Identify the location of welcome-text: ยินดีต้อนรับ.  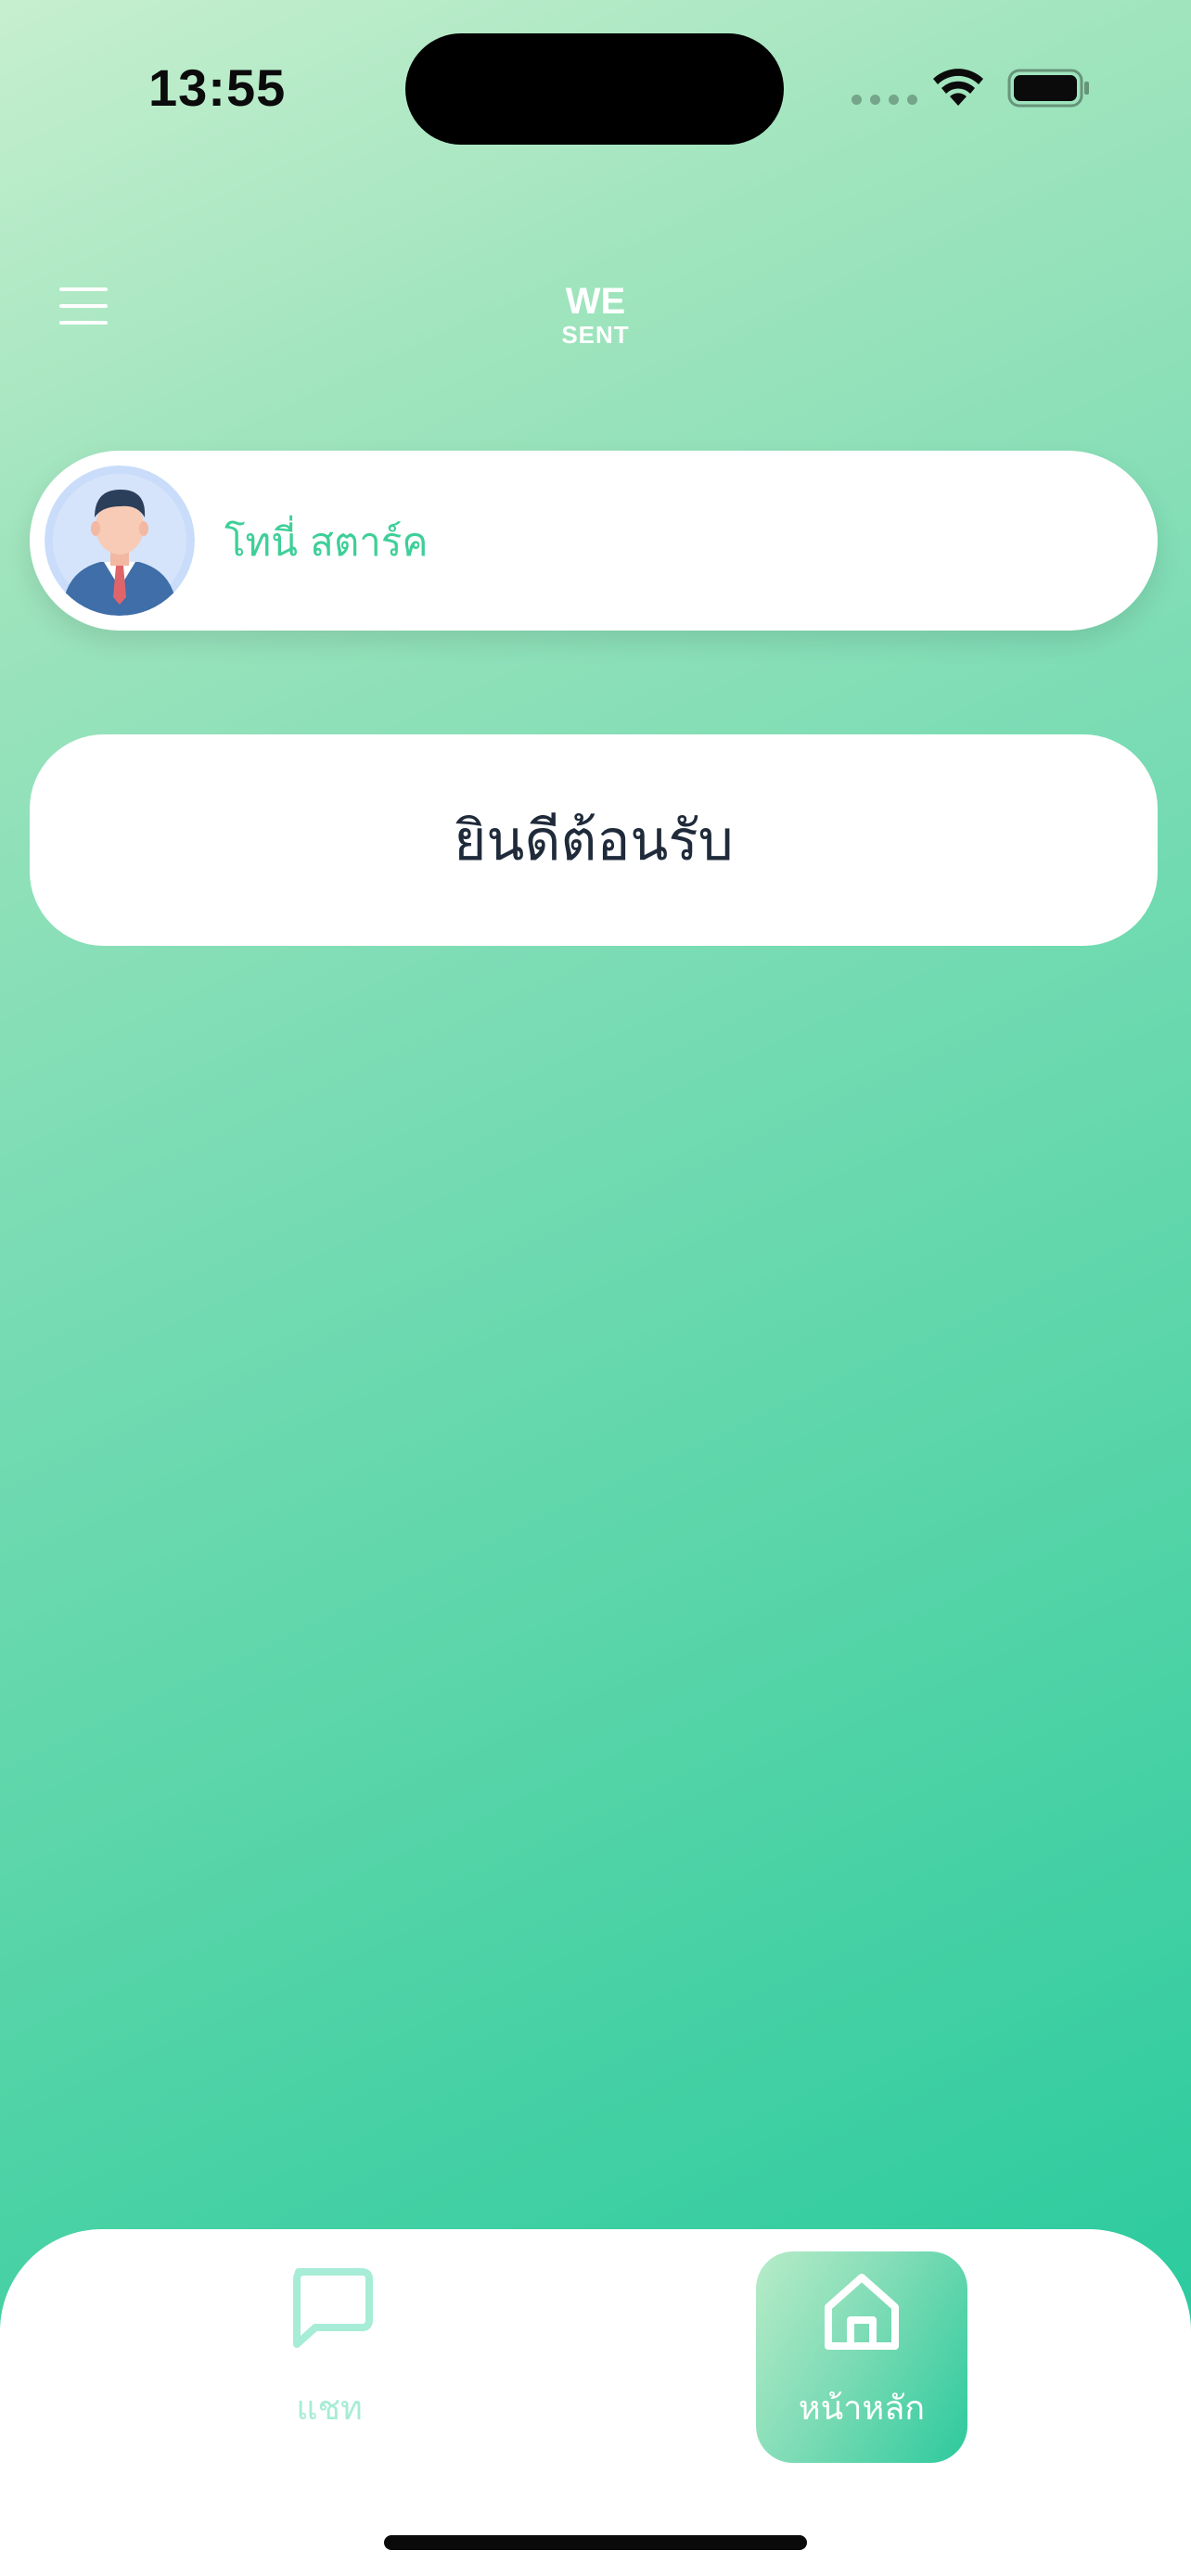
(594, 841).